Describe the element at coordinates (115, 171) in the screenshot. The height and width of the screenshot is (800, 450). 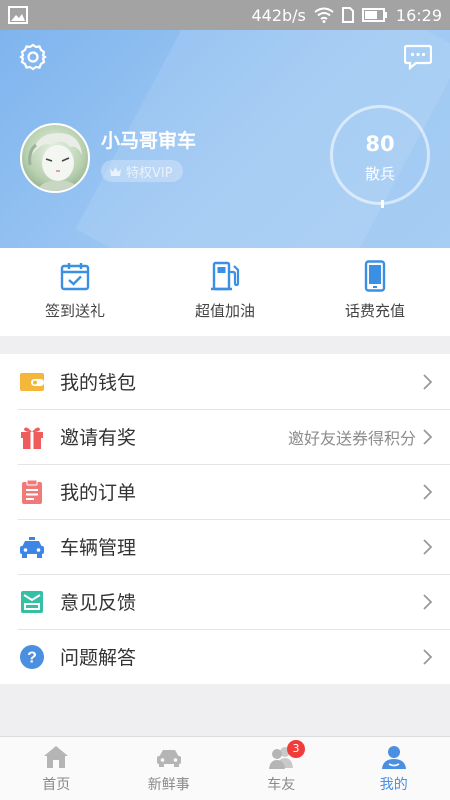
I see `crown-icon` at that location.